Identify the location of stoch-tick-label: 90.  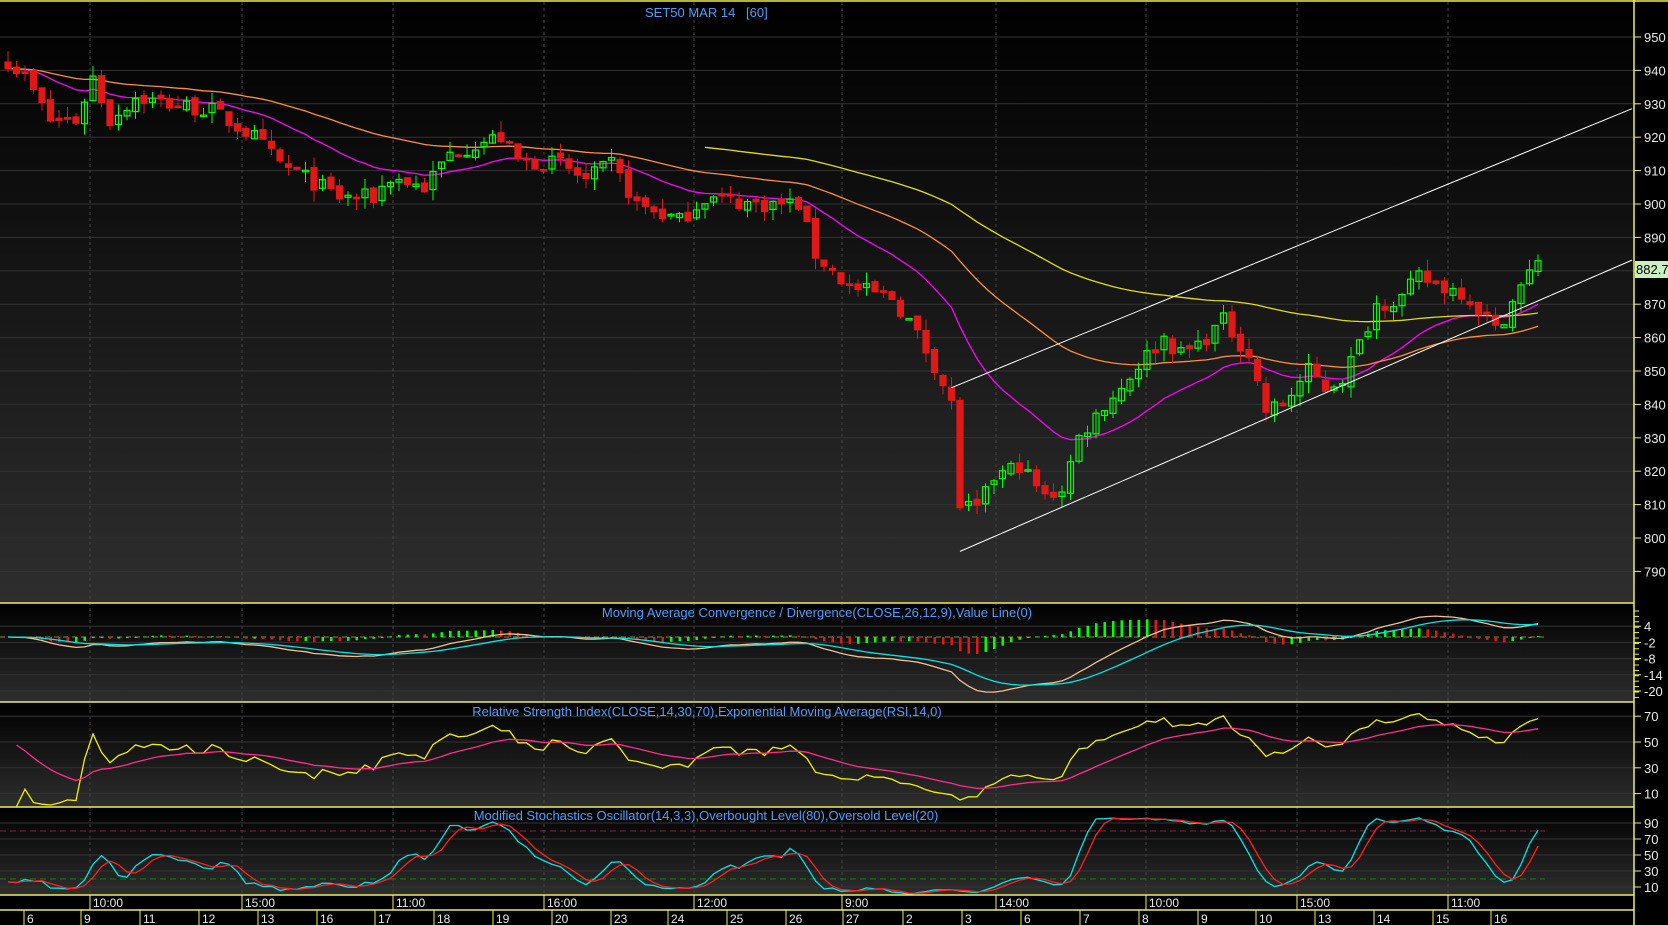
(1651, 823).